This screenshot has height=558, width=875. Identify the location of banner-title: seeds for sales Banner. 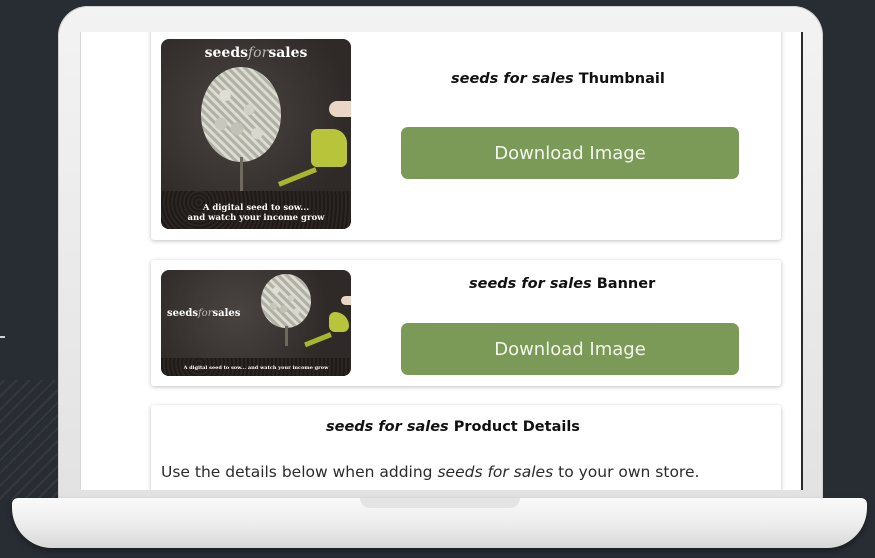
(562, 284).